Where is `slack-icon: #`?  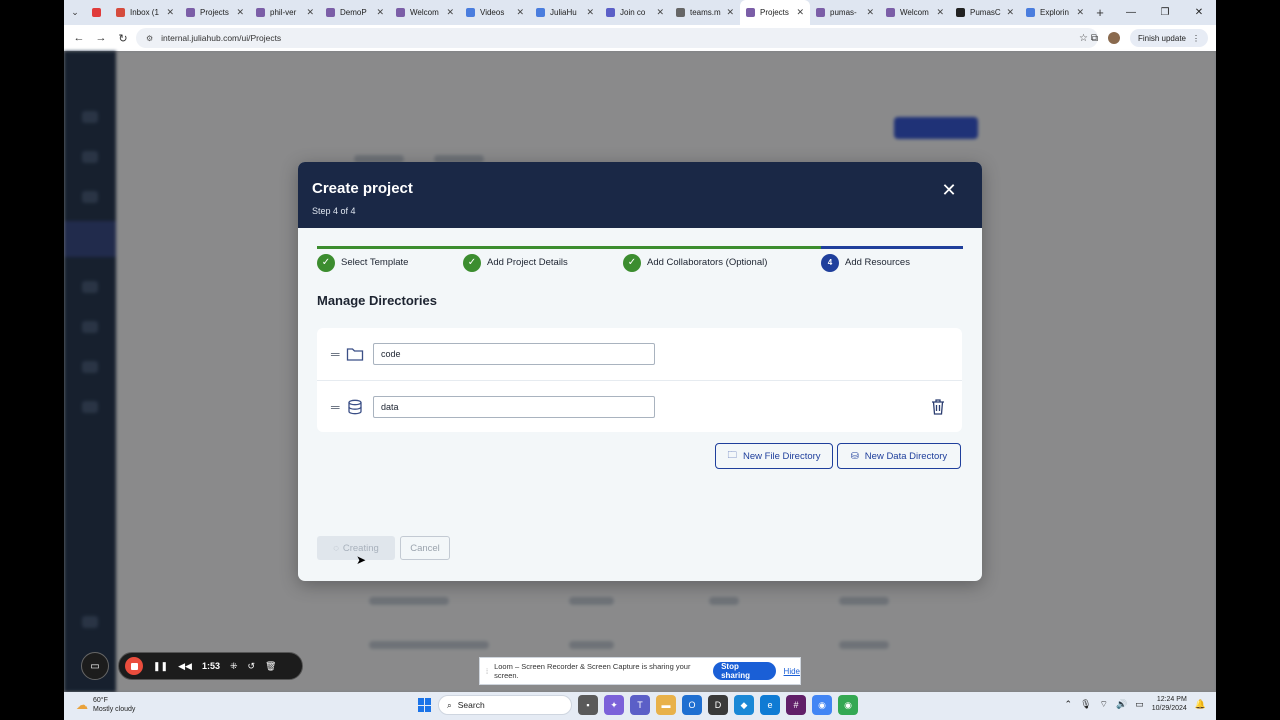
slack-icon: # is located at coordinates (796, 705).